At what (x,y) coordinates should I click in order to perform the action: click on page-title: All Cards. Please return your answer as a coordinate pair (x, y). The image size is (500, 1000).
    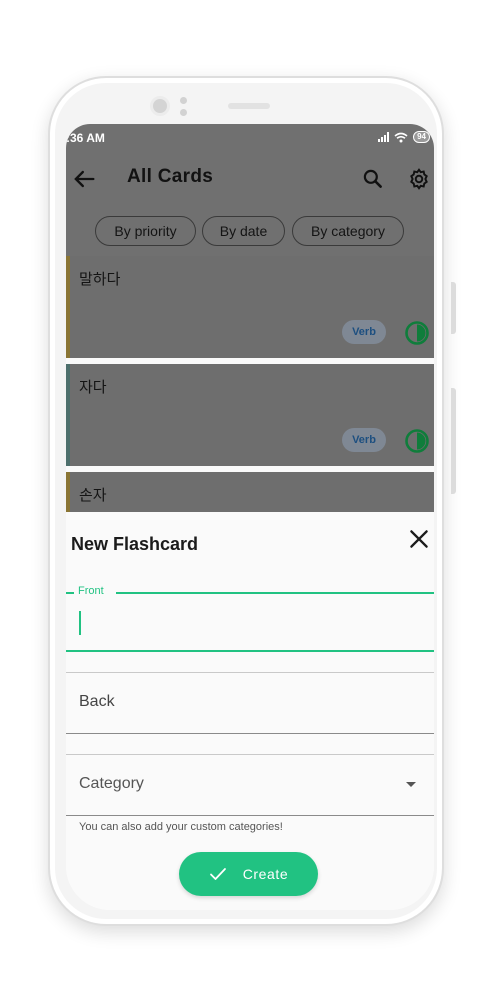
    Looking at the image, I should click on (170, 176).